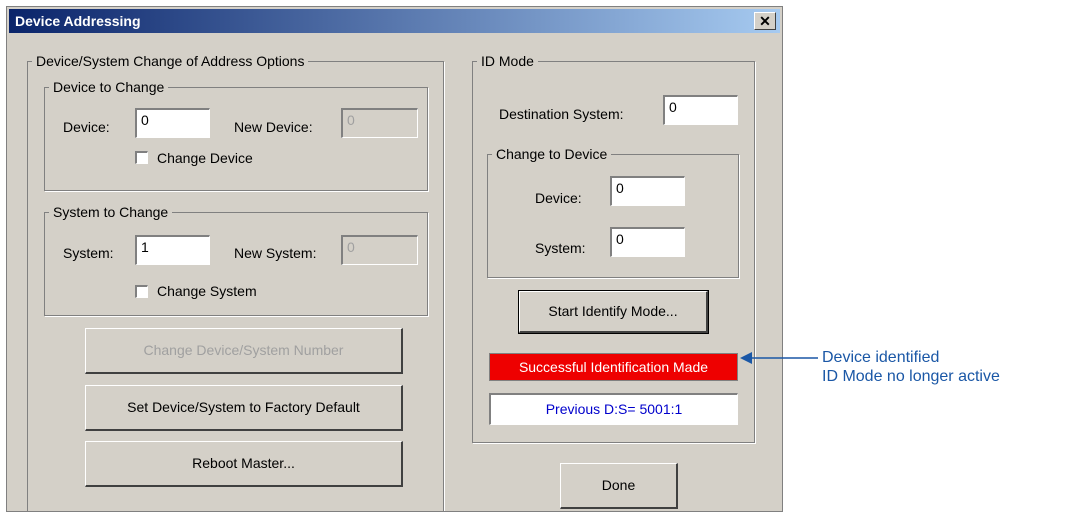 Image resolution: width=1073 pixels, height=512 pixels. What do you see at coordinates (647, 242) in the screenshot?
I see `id-system-input: 0` at bounding box center [647, 242].